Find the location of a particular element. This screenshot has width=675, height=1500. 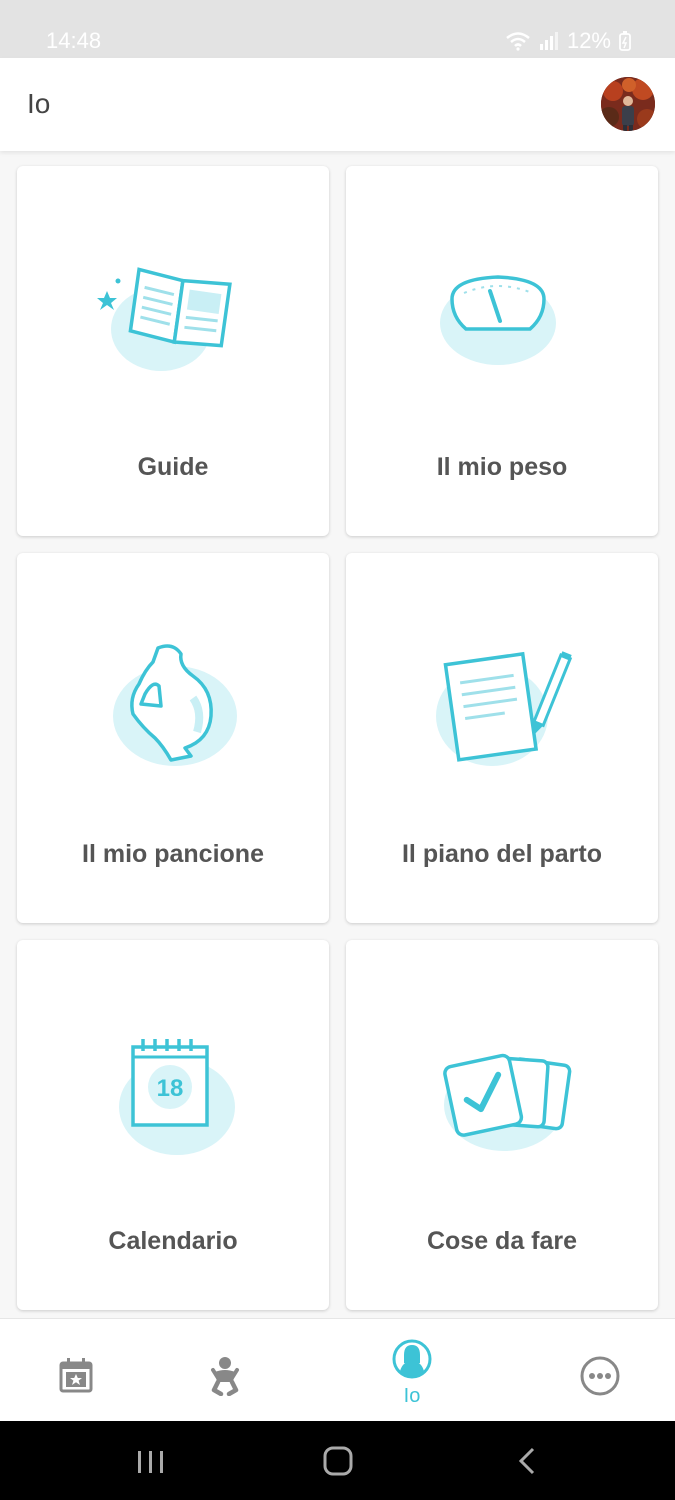

card-label: Cose da fare is located at coordinates (502, 1241).